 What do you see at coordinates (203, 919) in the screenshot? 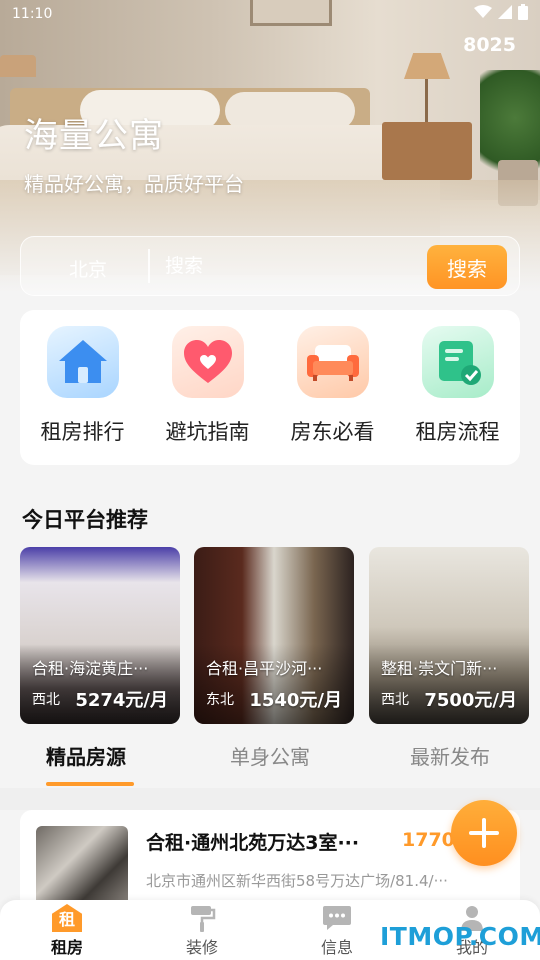
I see `paint-roller-icon` at bounding box center [203, 919].